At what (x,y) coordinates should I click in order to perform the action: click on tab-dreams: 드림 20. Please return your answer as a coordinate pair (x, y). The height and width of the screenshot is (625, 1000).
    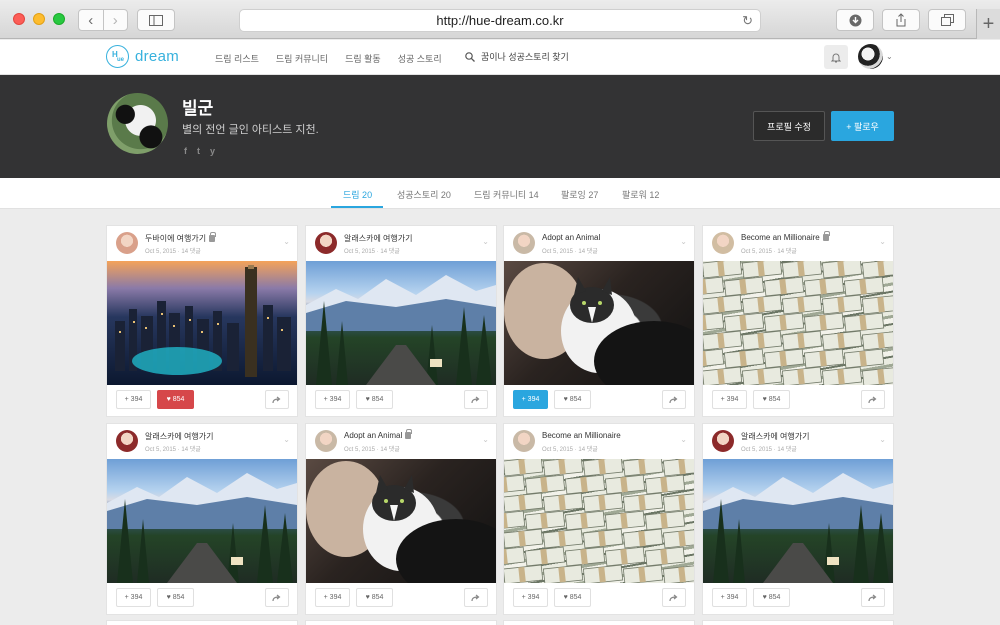
    Looking at the image, I should click on (357, 194).